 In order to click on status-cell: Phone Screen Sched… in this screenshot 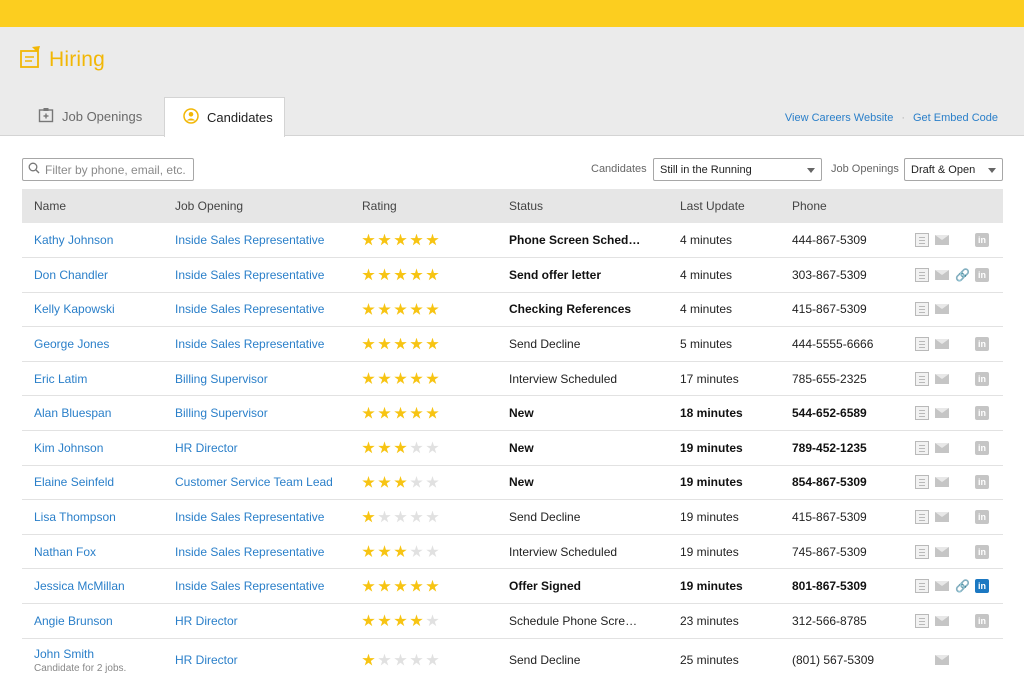, I will do `click(582, 240)`.